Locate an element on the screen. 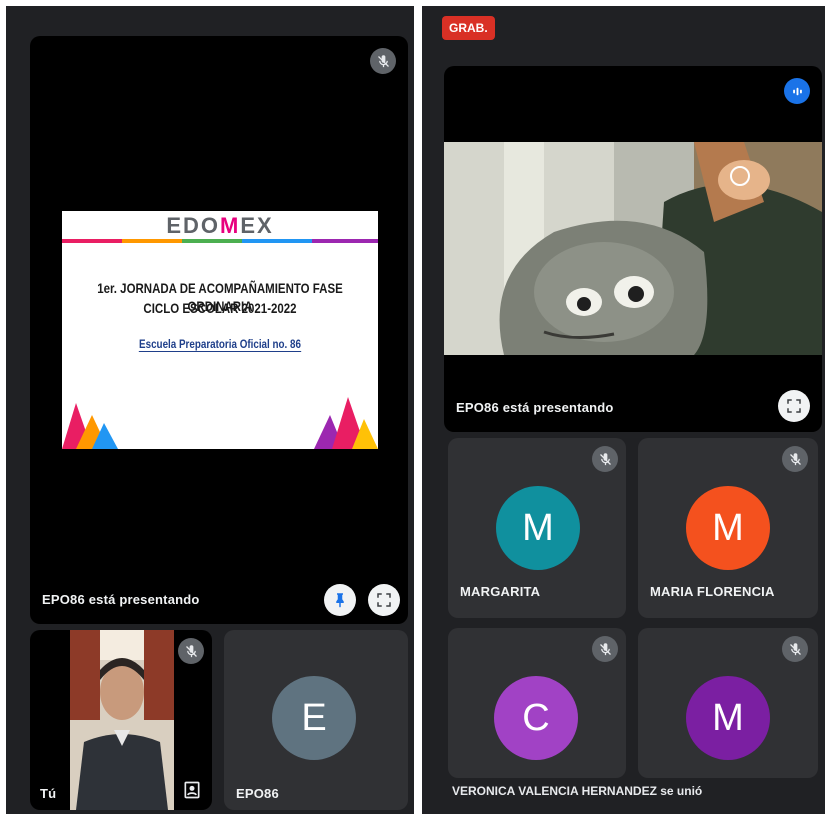 This screenshot has height=821, width=825. participant-name: MARGARITA is located at coordinates (500, 591).